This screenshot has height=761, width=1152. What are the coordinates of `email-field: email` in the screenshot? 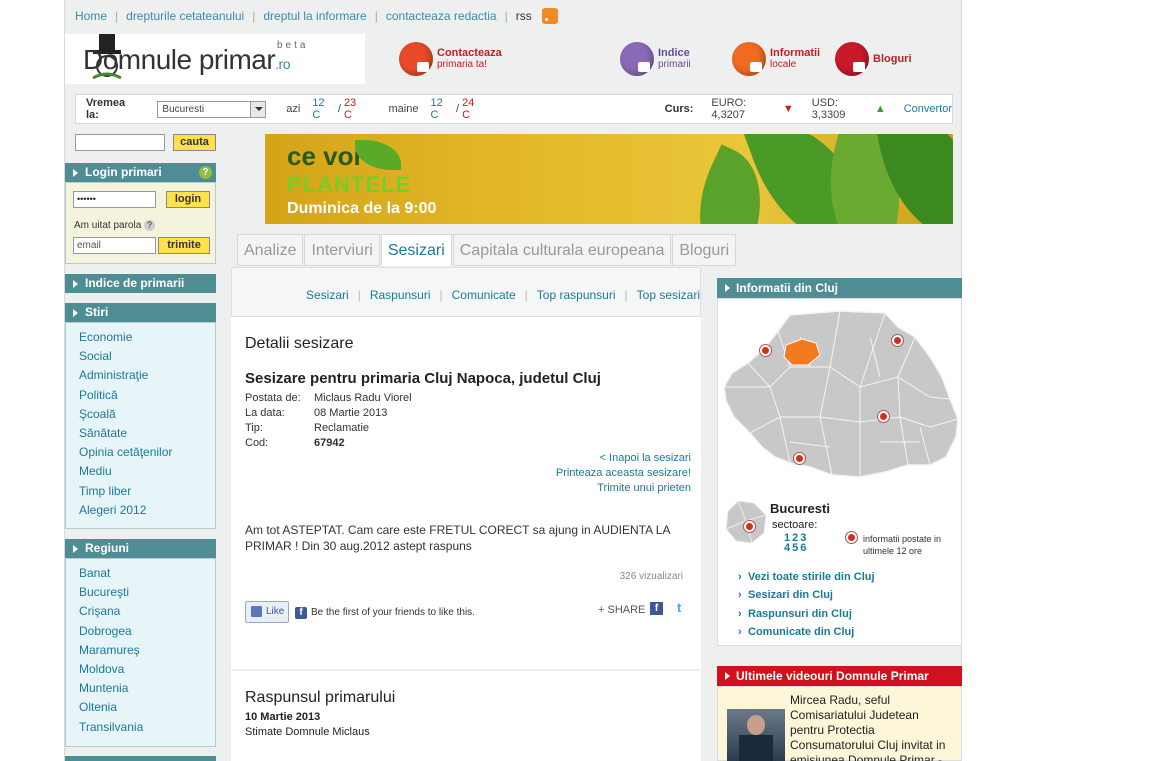 It's located at (114, 245).